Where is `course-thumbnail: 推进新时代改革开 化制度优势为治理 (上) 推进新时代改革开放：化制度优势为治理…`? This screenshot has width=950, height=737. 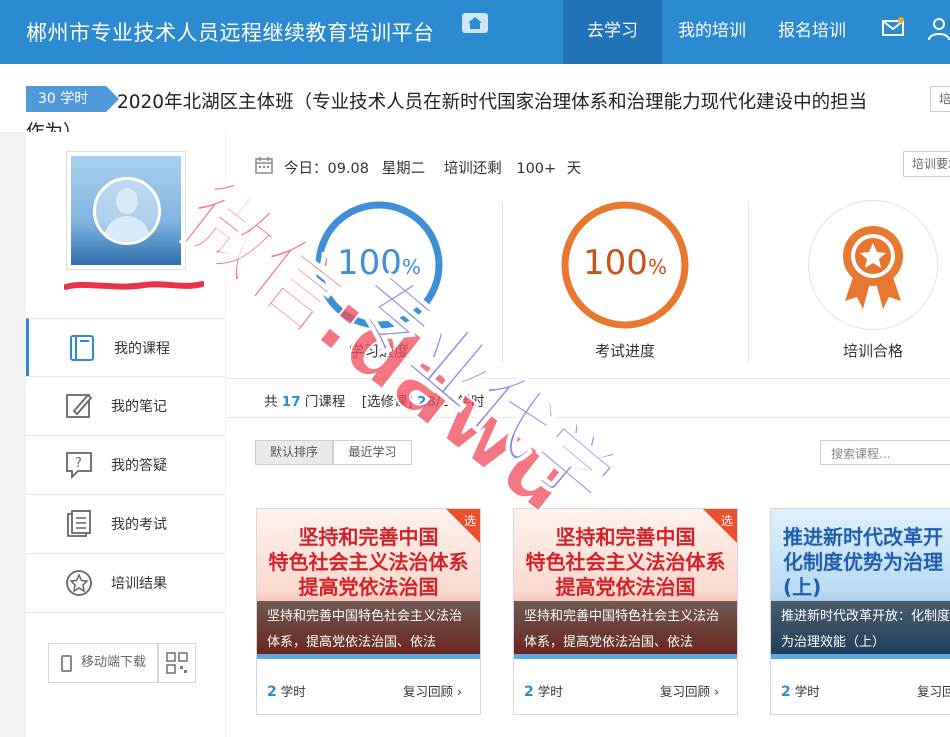 course-thumbnail: 推进新时代改革开 化制度优势为治理 (上) 推进新时代改革开放：化制度优势为治理… is located at coordinates (860, 584).